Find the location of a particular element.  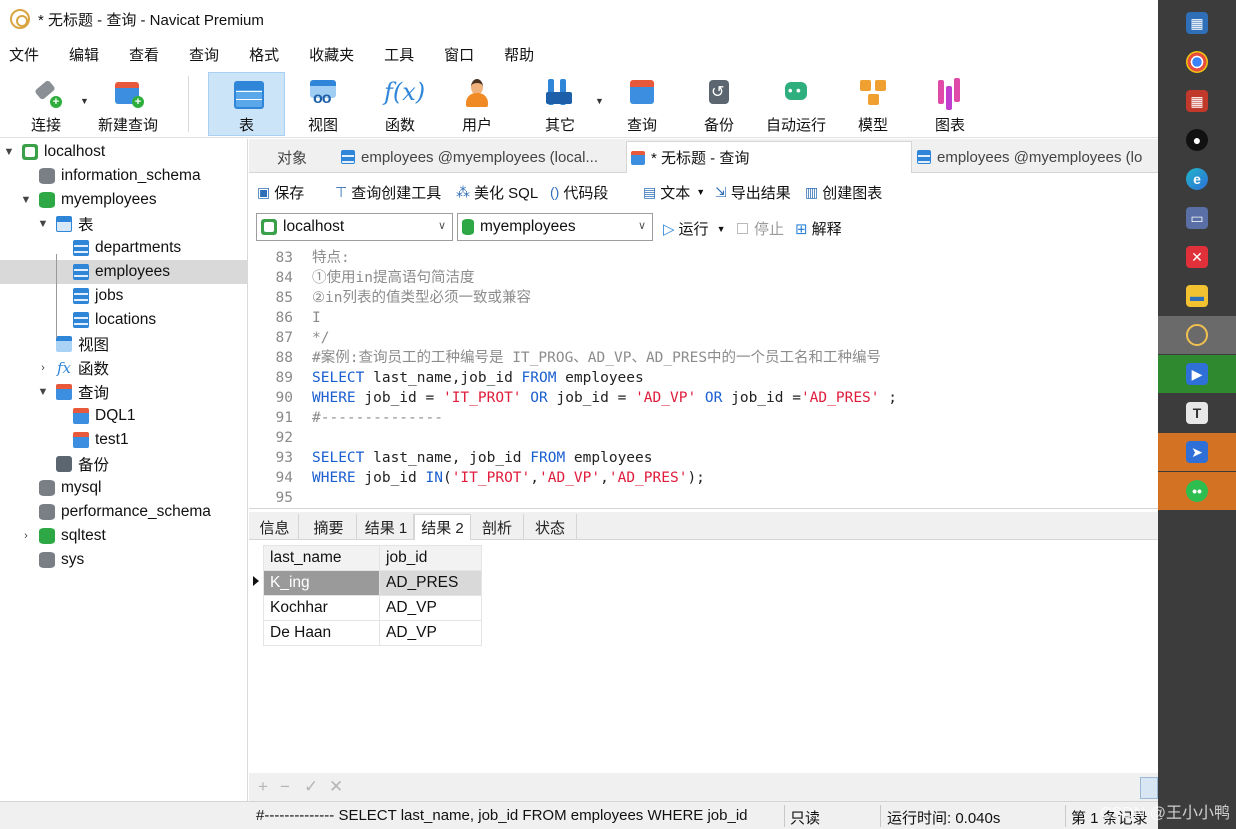

code-snippet-button: () 代码段 is located at coordinates (579, 192).